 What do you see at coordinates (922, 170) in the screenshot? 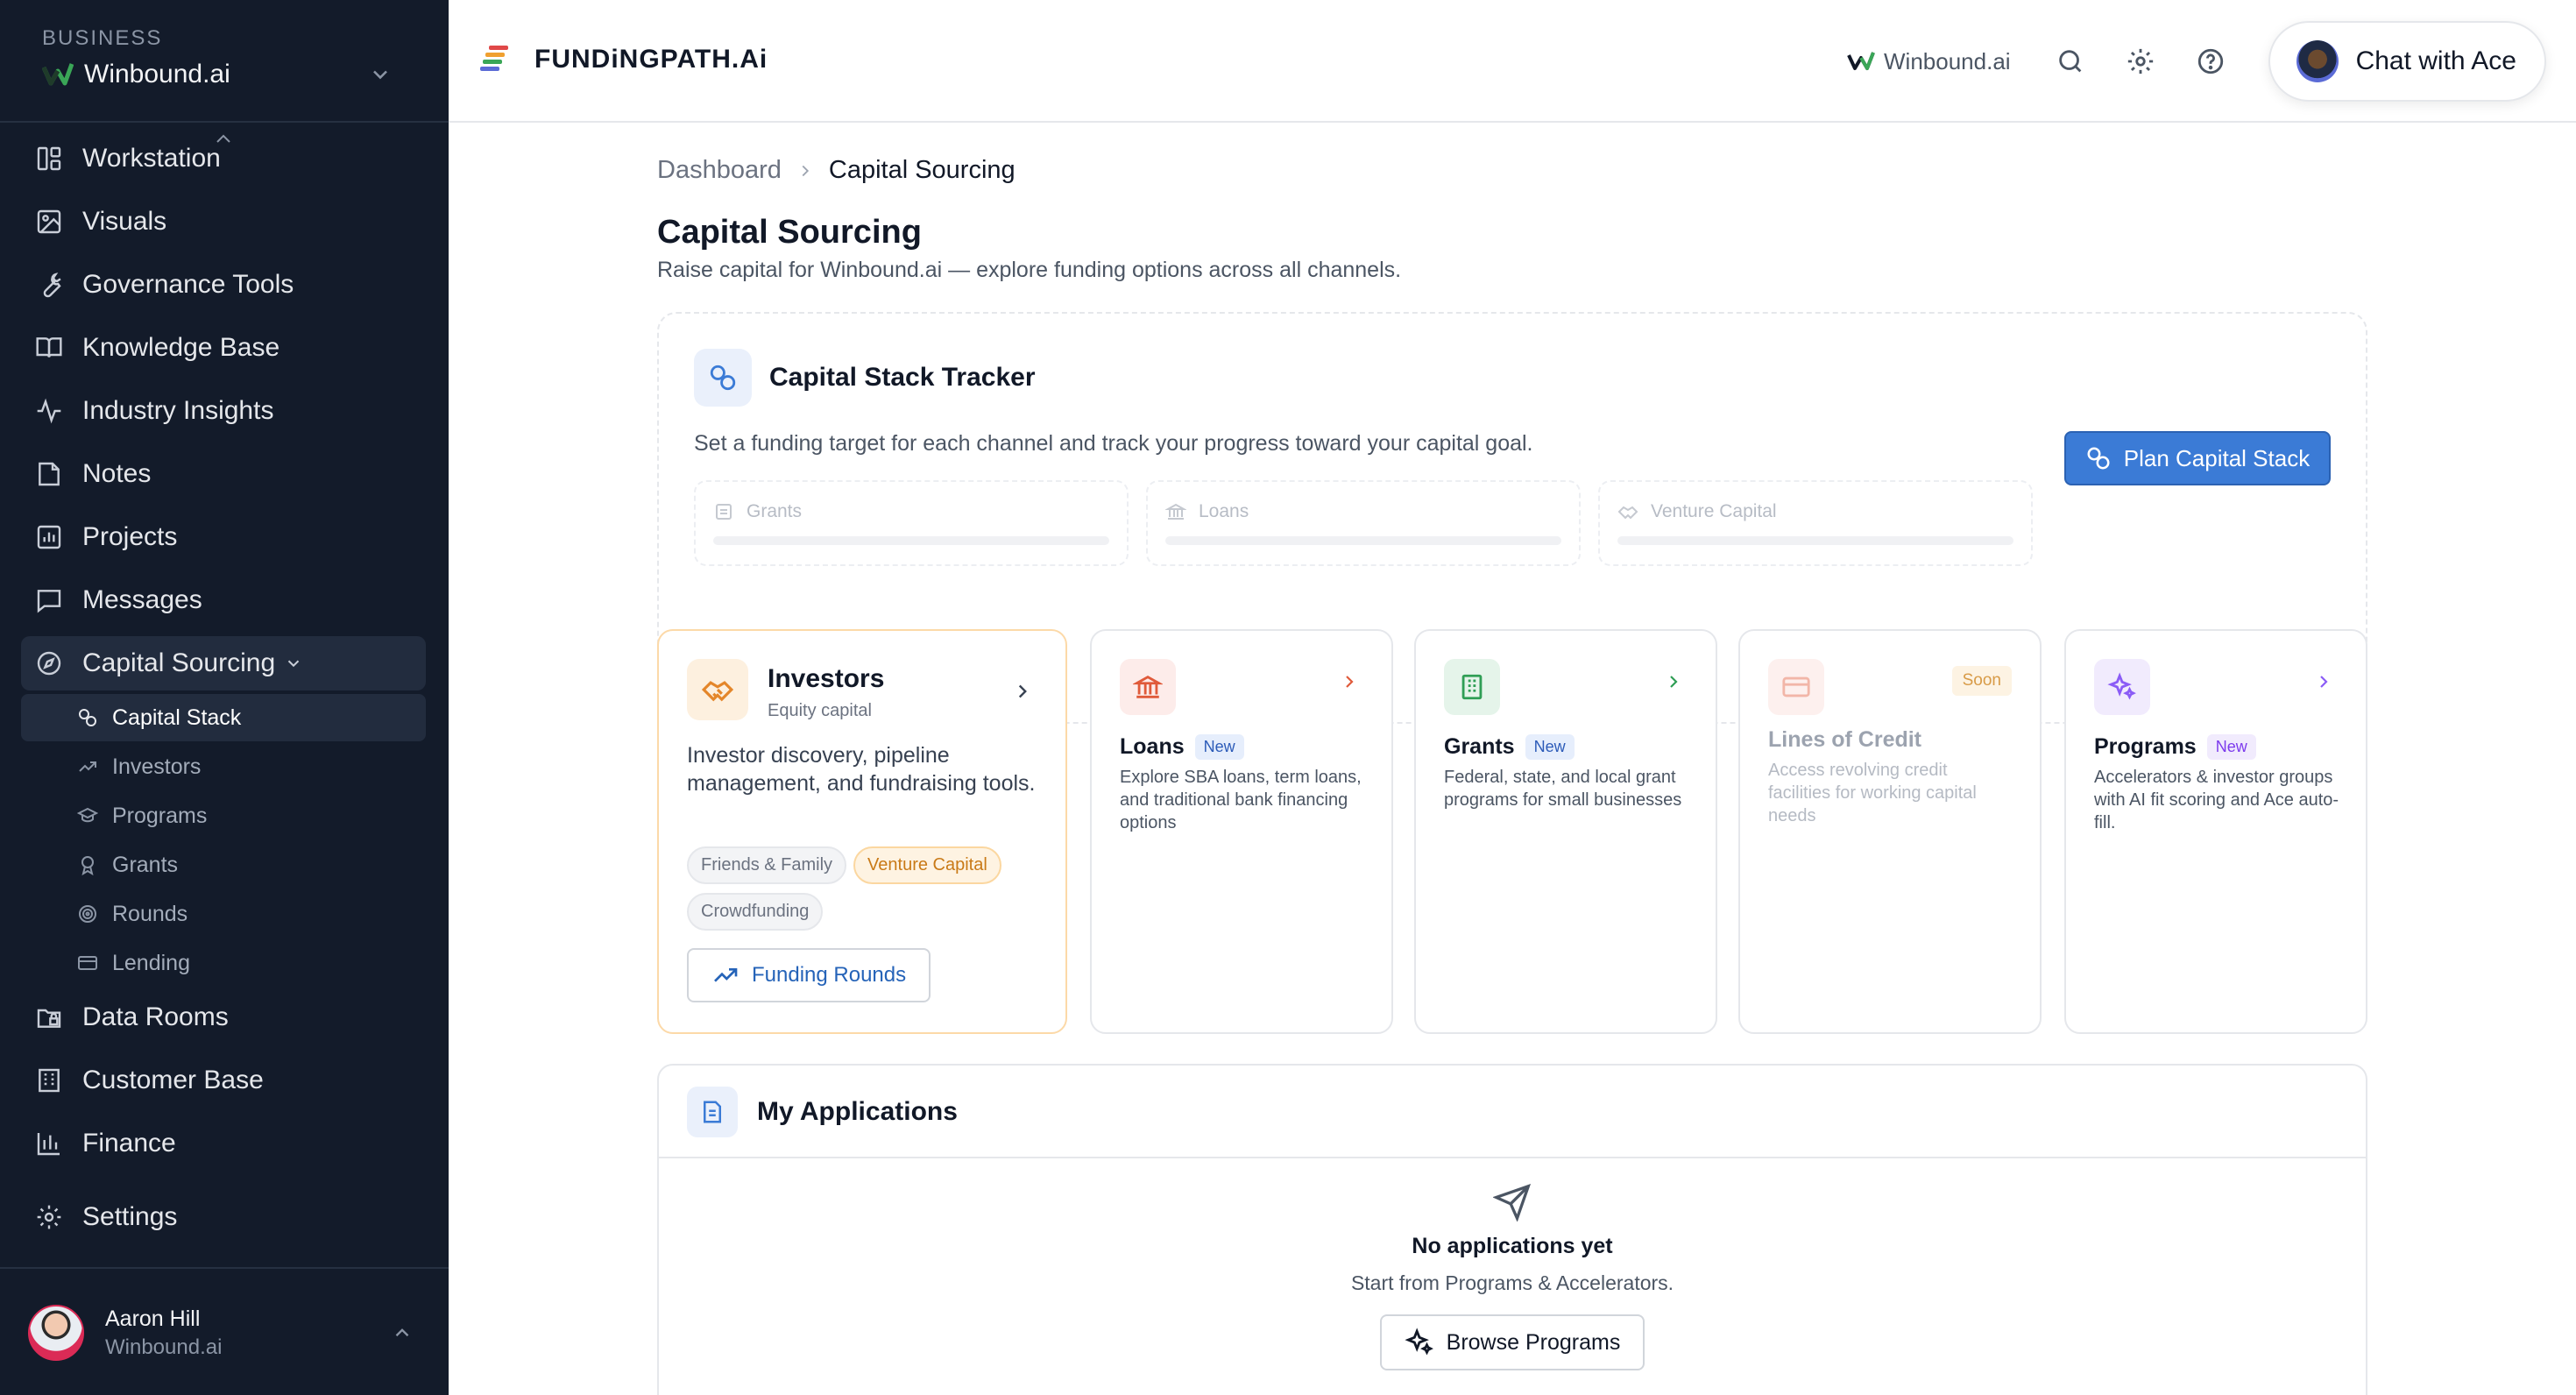
I see `breadcrumb-current: Capital Sourcing` at bounding box center [922, 170].